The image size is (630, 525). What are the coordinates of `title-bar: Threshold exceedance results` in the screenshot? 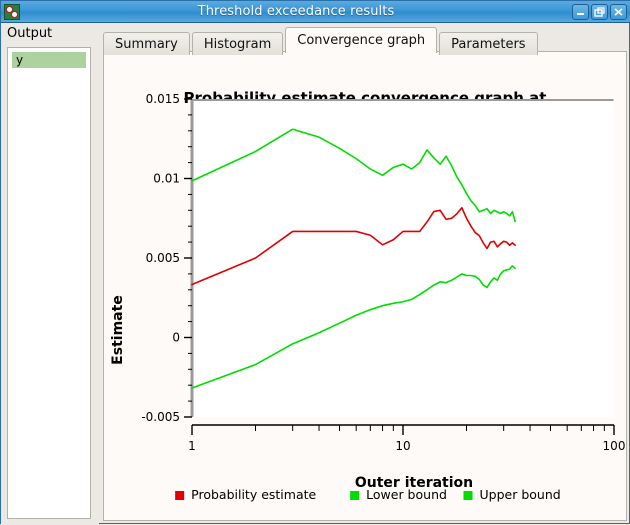 It's located at (315, 12).